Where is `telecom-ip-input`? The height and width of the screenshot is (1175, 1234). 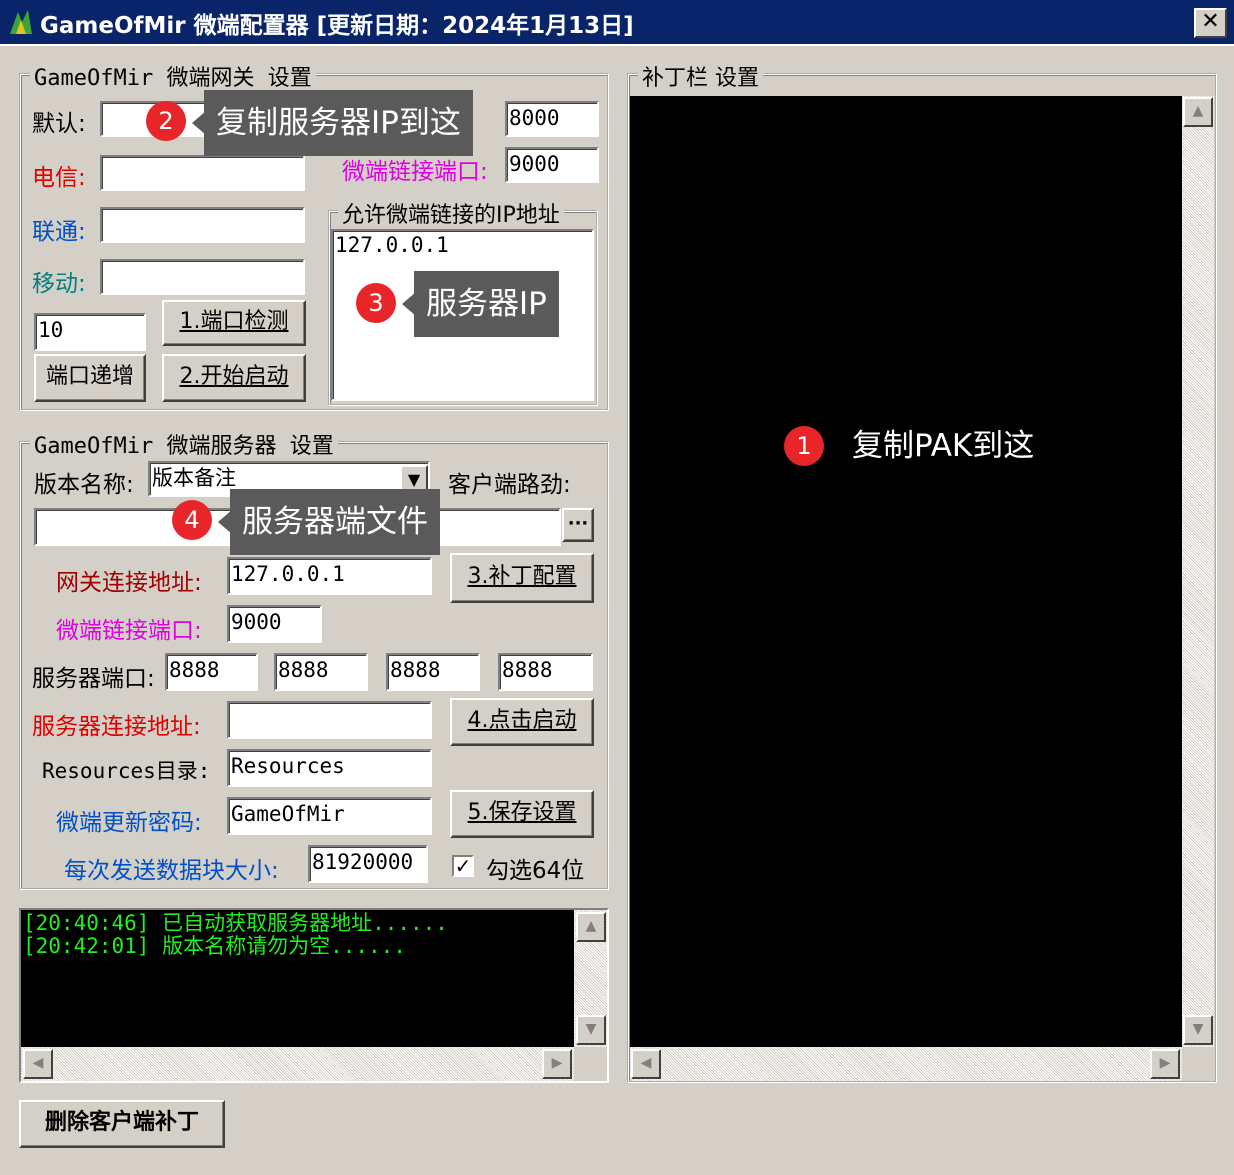 telecom-ip-input is located at coordinates (202, 173).